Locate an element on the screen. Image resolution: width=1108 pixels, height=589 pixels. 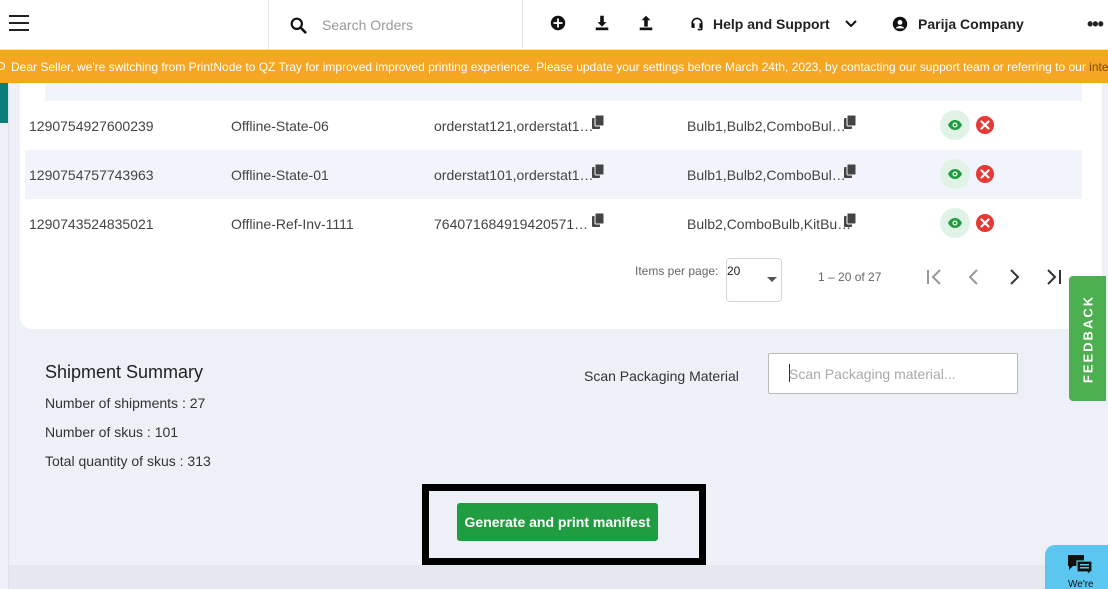
search-bar is located at coordinates (396, 25).